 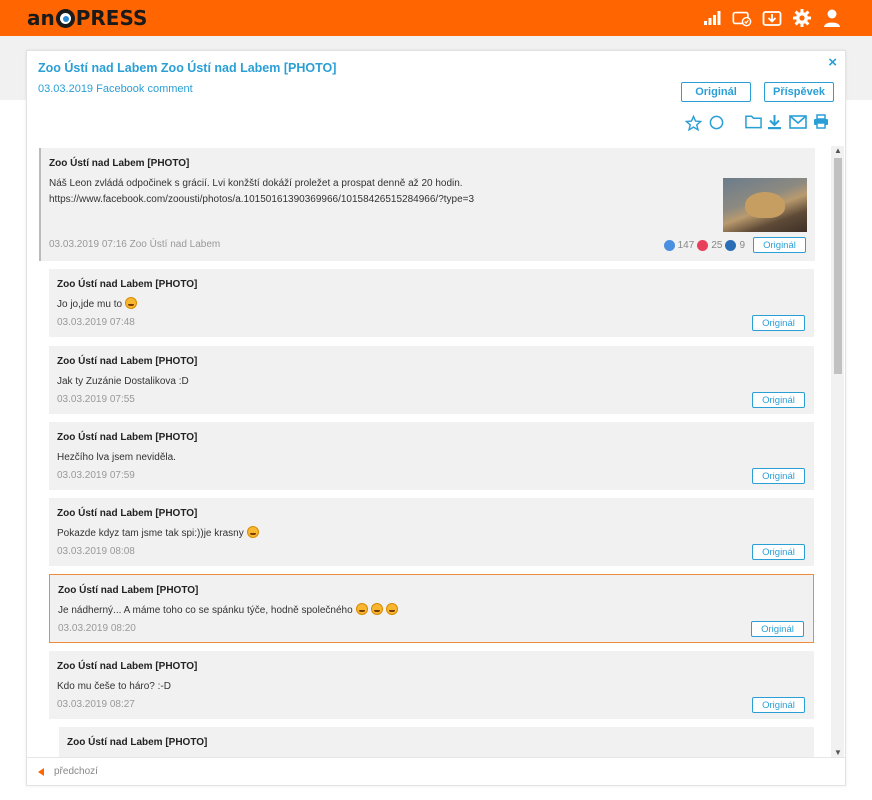 I want to click on comment-card-nested: Zoo Ústí nad Labem [PHOTO], so click(x=436, y=742).